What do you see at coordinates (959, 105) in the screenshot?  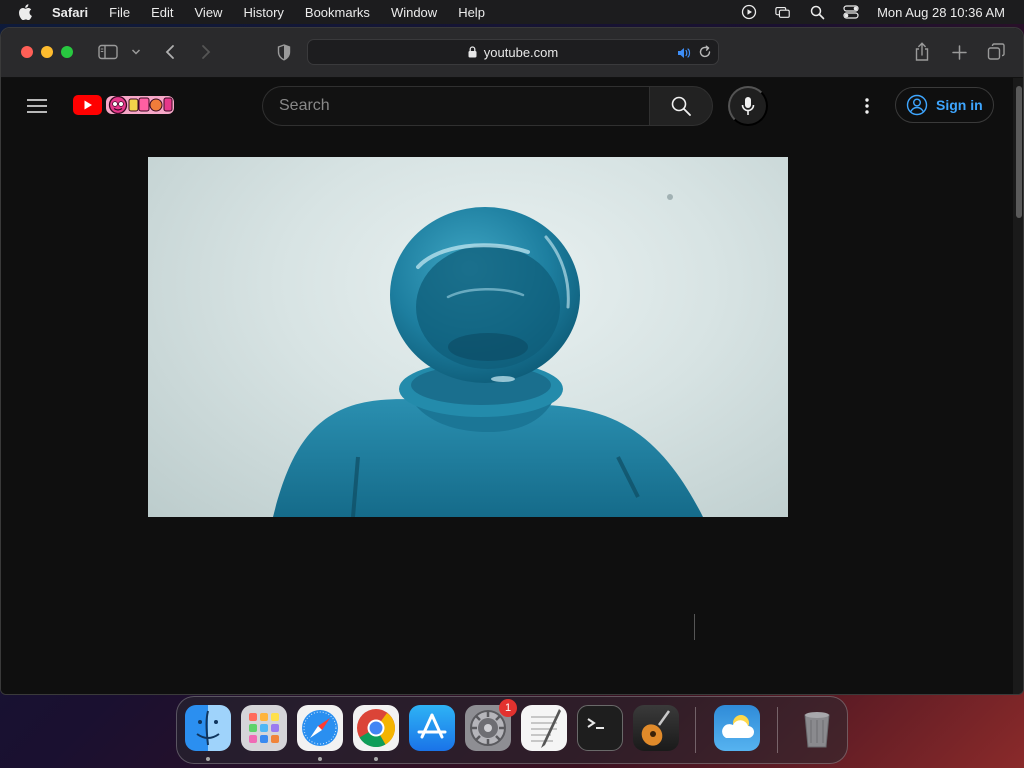 I see `sign-in-label: Sign in` at bounding box center [959, 105].